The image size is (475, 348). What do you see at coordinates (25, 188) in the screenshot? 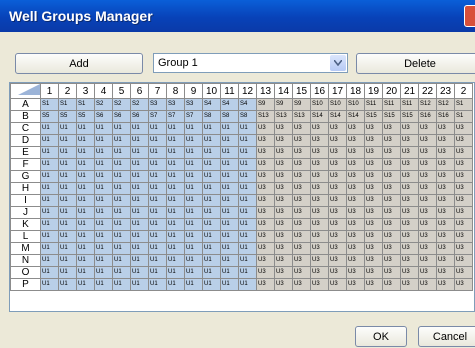
I see `row-header: H` at bounding box center [25, 188].